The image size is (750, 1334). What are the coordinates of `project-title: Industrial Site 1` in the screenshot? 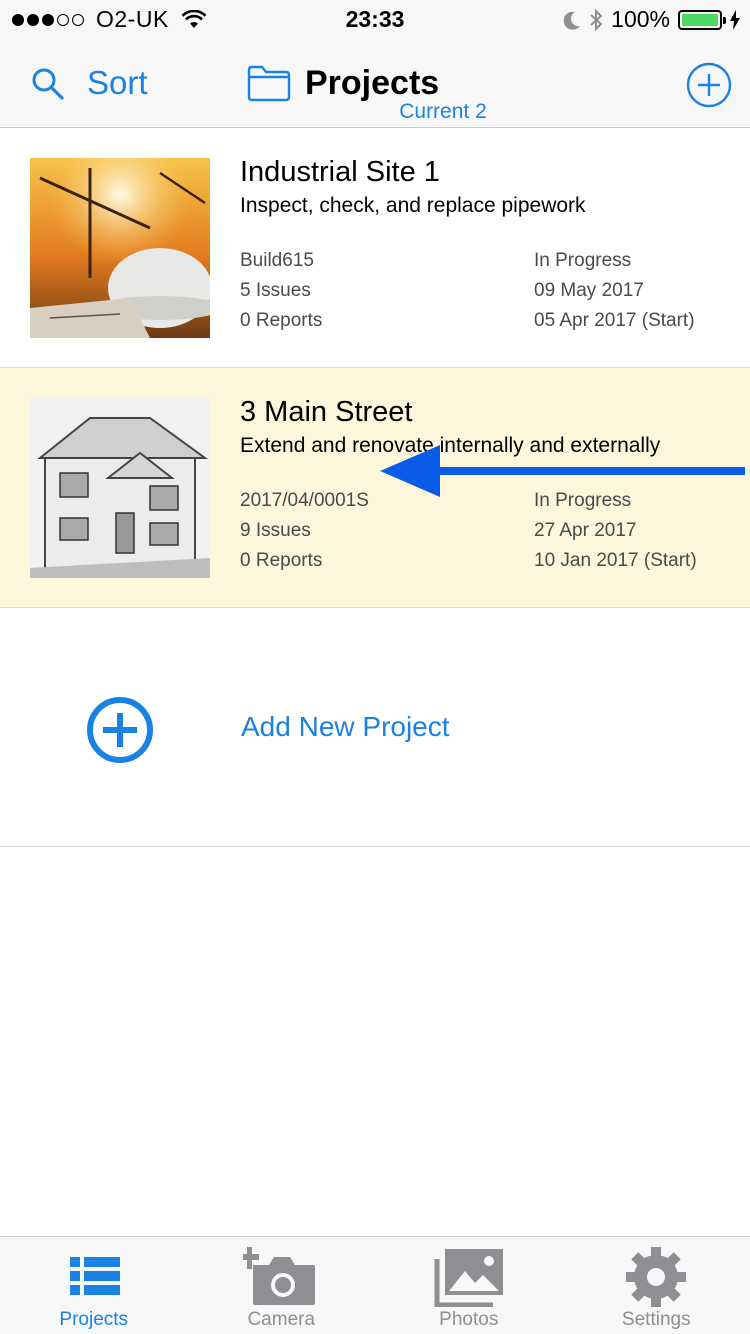 It's located at (340, 172).